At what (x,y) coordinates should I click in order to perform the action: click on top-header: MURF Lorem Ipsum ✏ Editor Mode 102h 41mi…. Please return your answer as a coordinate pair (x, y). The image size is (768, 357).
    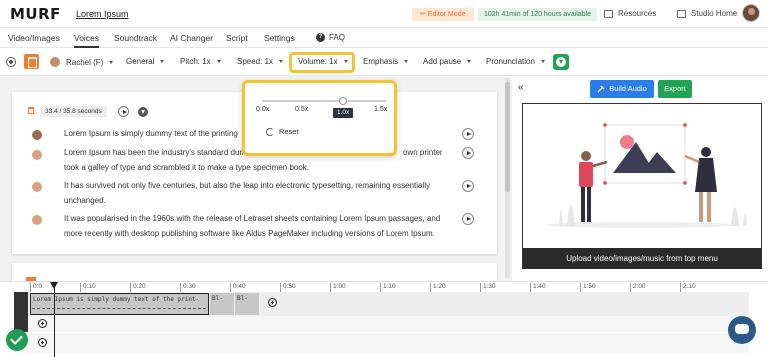
    Looking at the image, I should click on (384, 14).